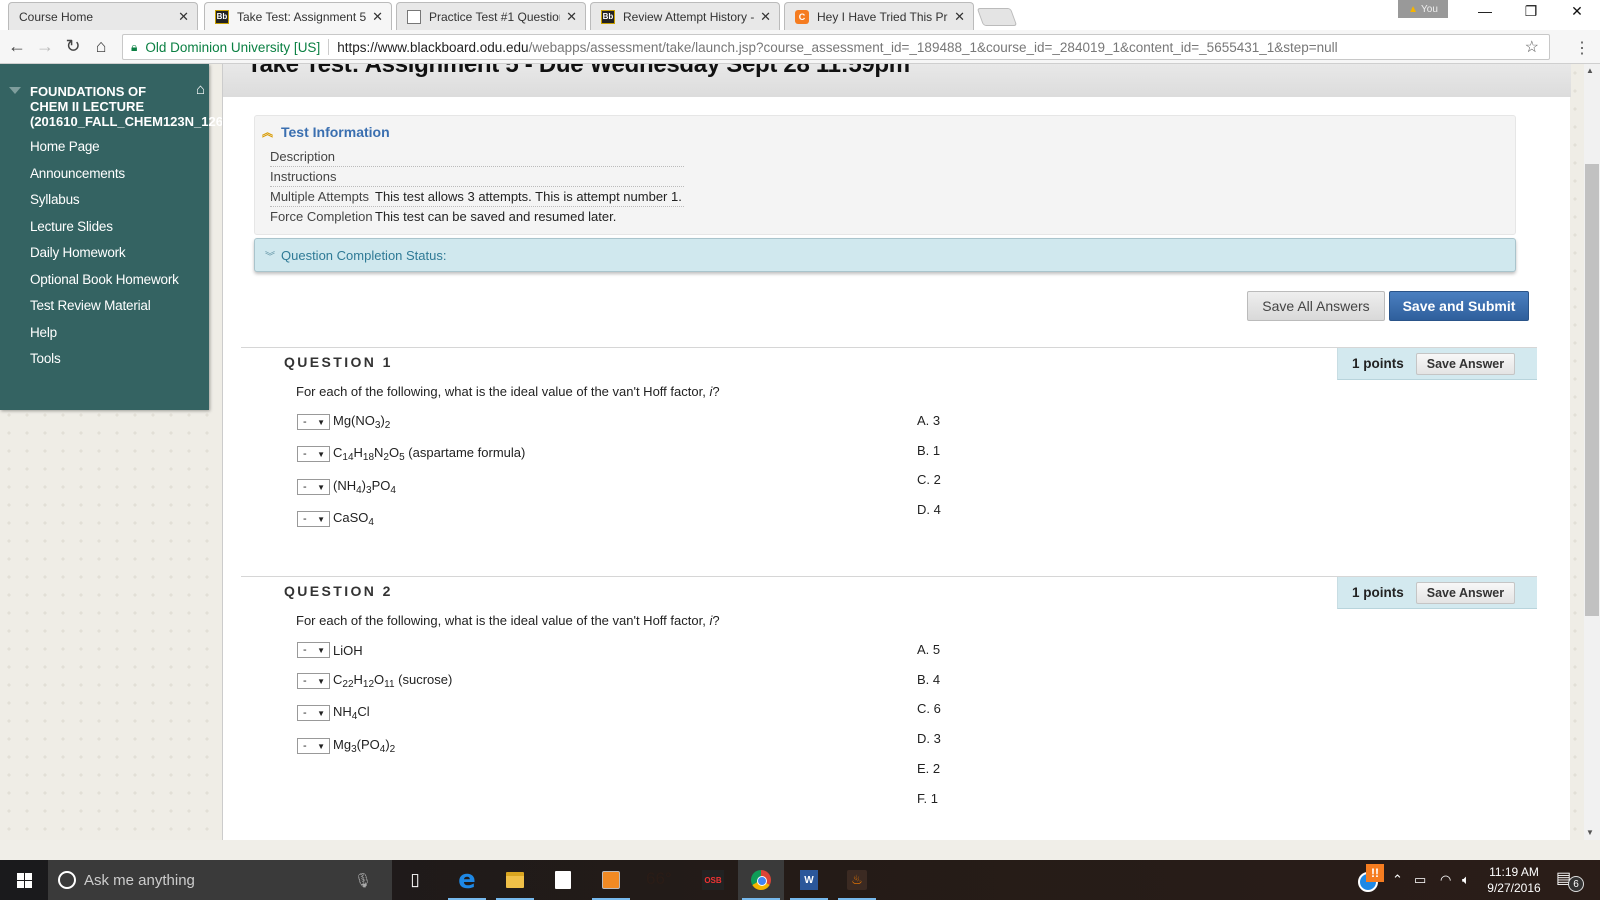 The width and height of the screenshot is (1600, 900). I want to click on back-button: ←, so click(17, 46).